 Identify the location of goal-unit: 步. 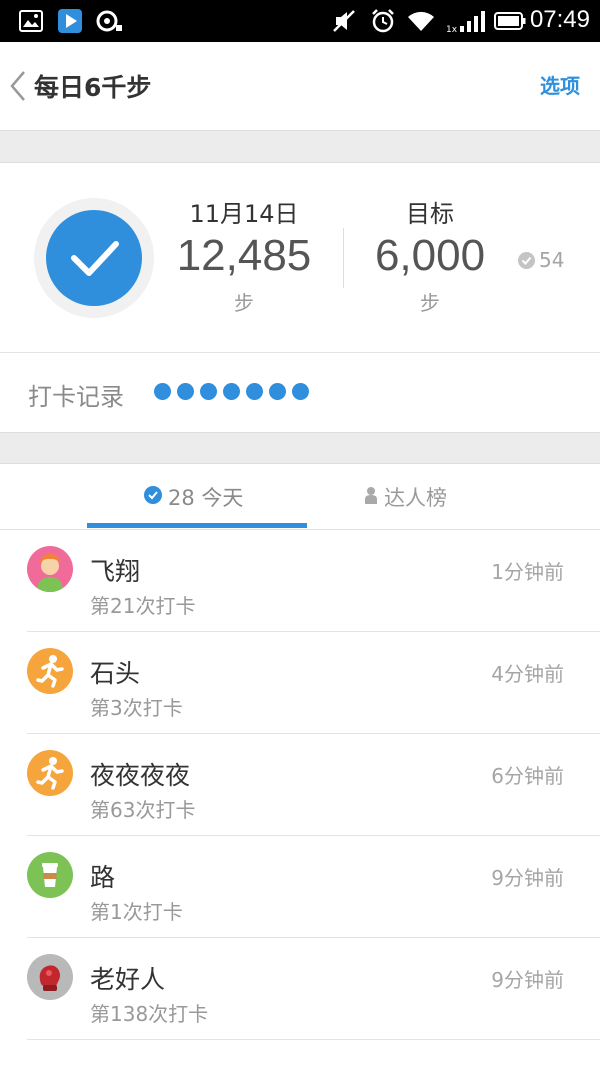
(430, 303).